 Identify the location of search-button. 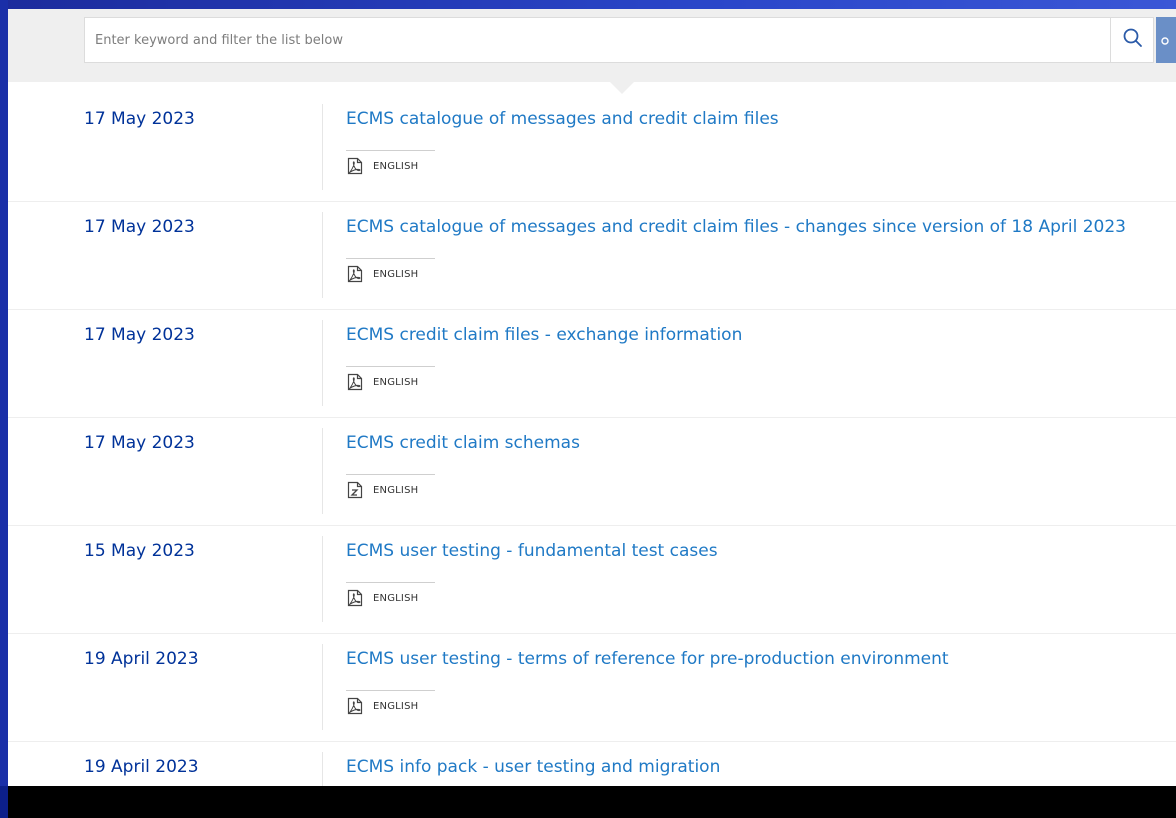
(1132, 40).